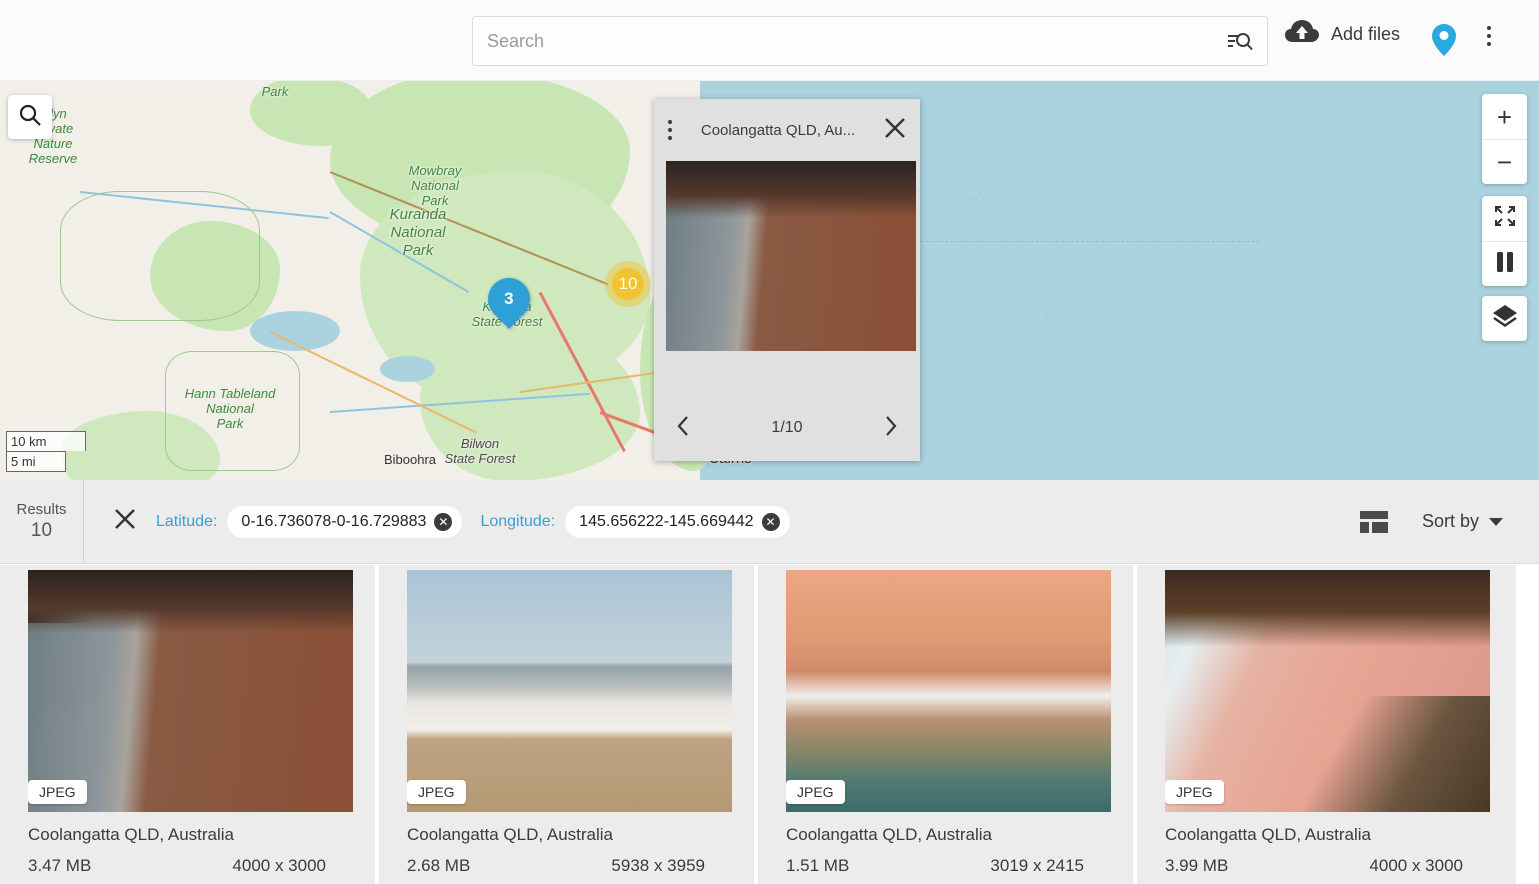 The image size is (1539, 884). What do you see at coordinates (36, 461) in the screenshot?
I see `scale-imperial: 5 mi` at bounding box center [36, 461].